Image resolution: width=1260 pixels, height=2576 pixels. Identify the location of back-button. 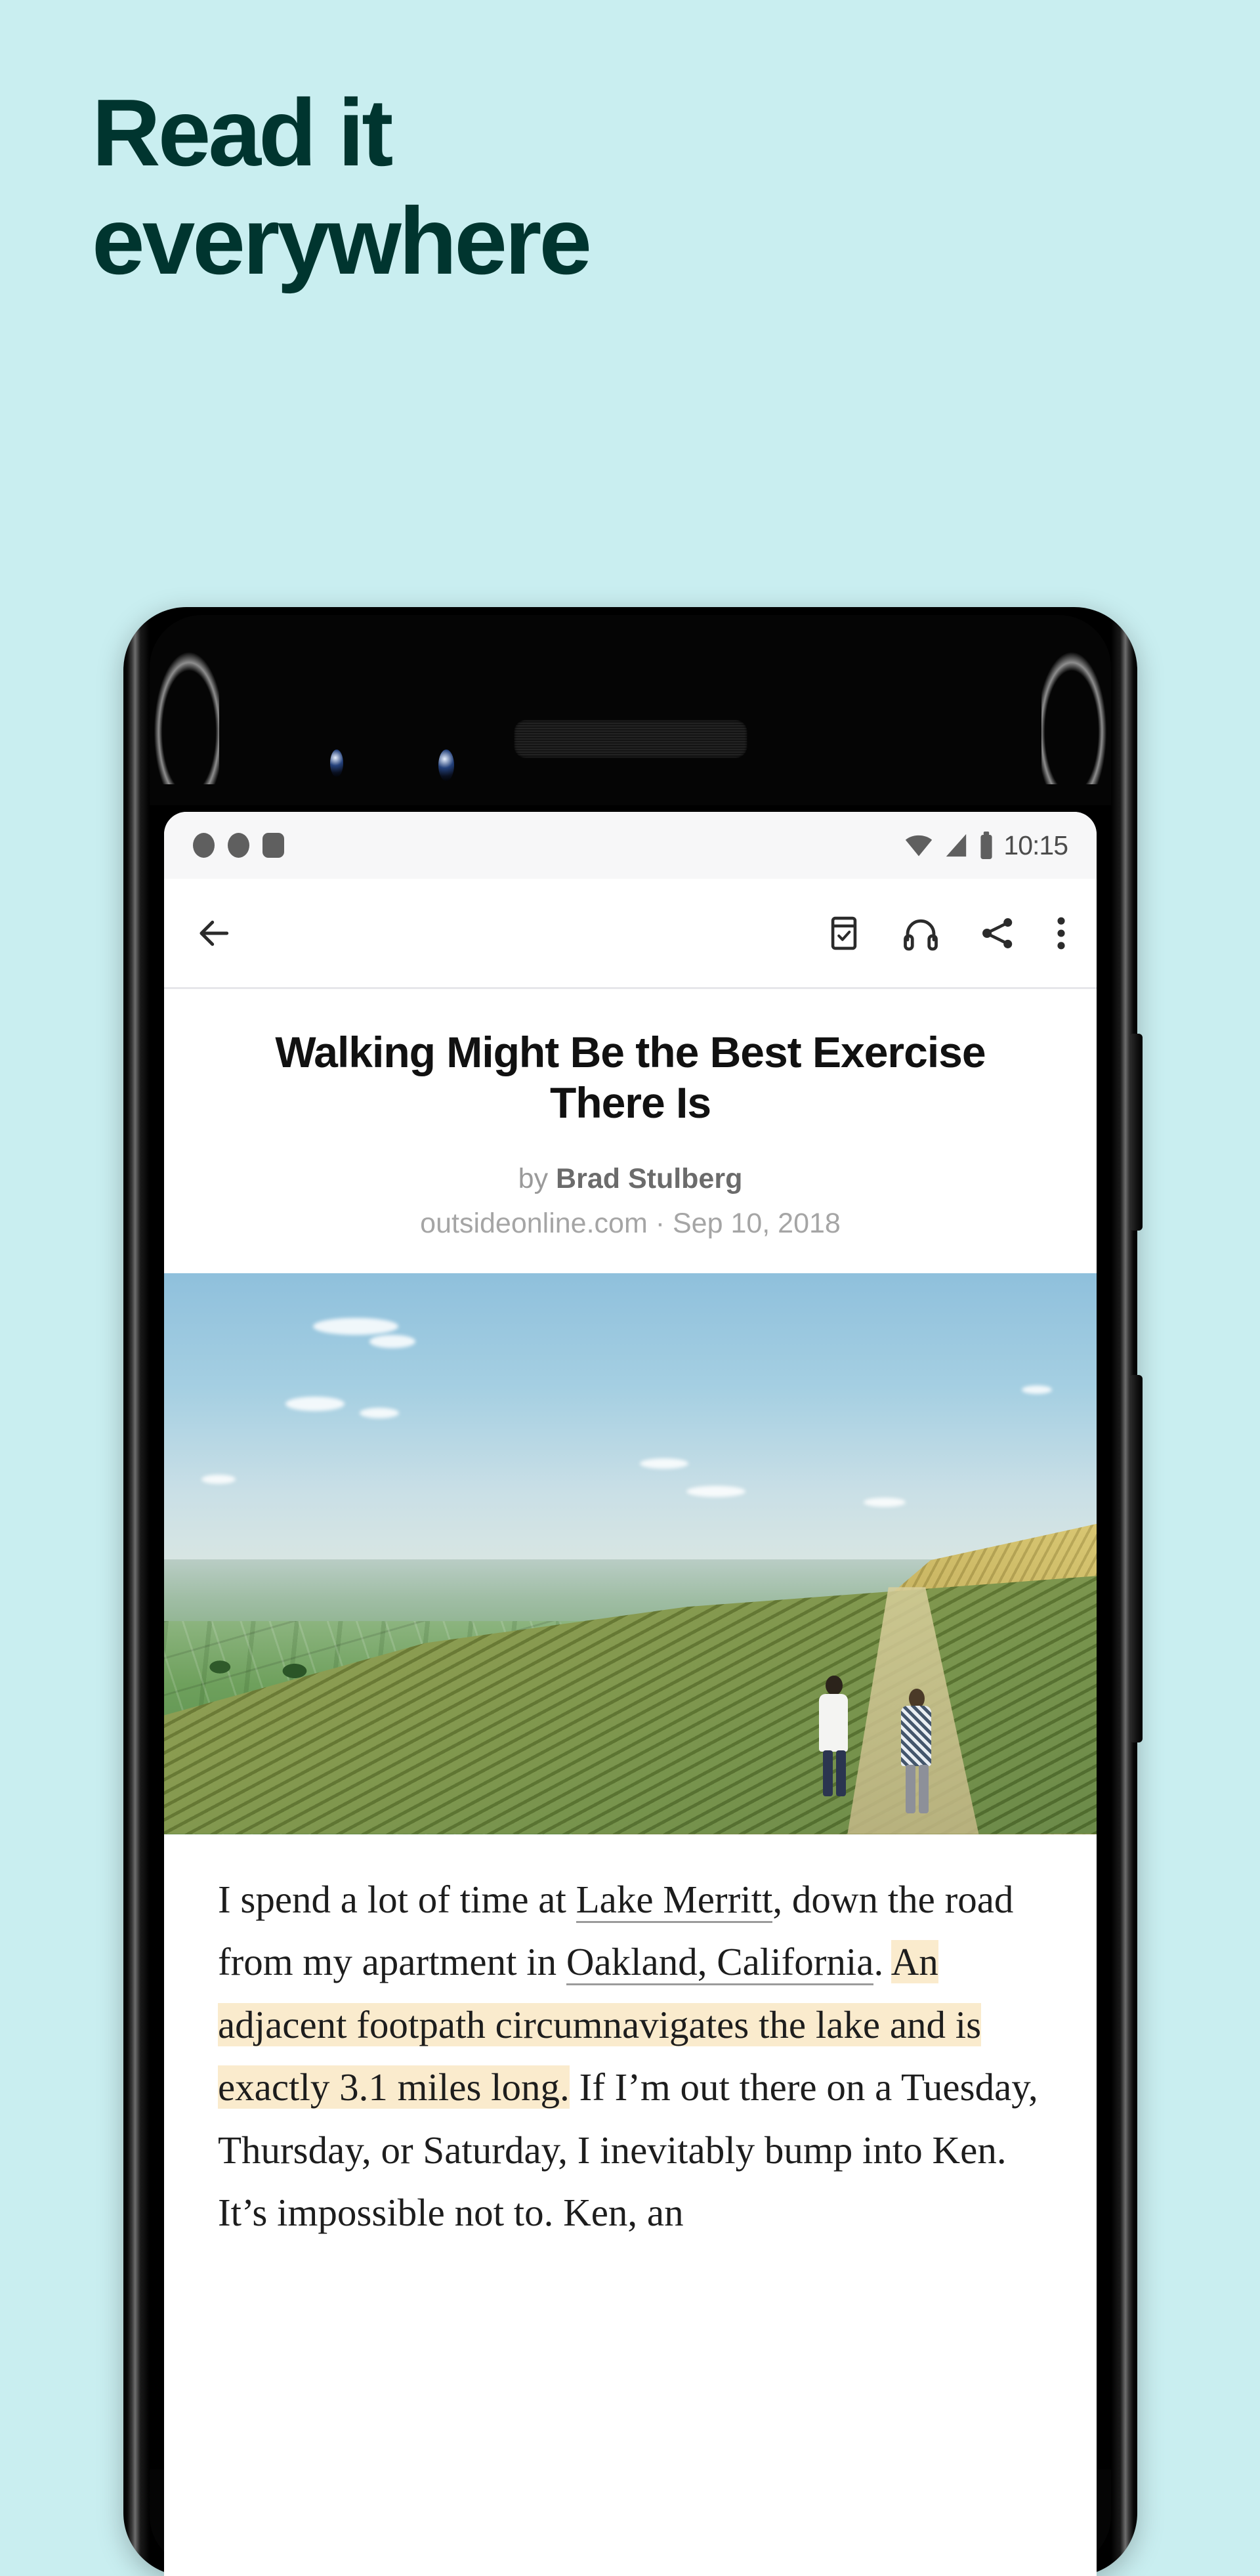
(213, 933).